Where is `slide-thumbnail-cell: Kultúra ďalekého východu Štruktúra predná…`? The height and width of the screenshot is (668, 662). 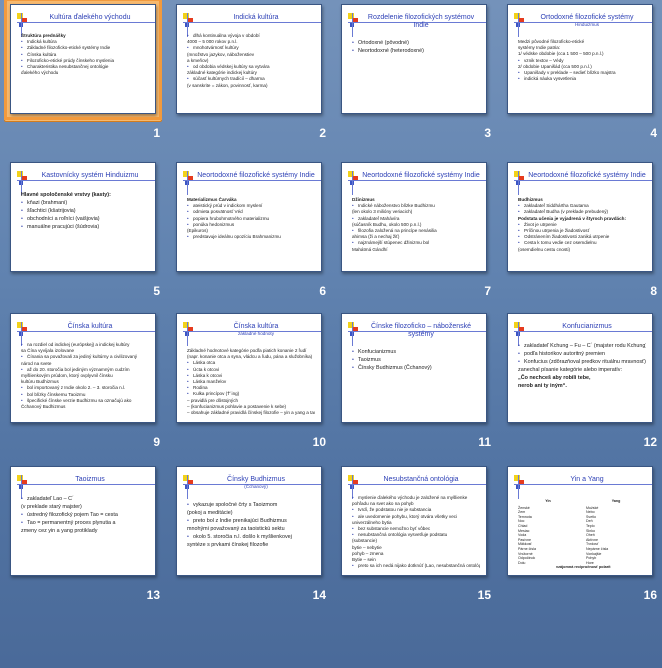
slide-thumbnail-cell: Kultúra ďalekého východu Štruktúra predná… is located at coordinates (83, 72).